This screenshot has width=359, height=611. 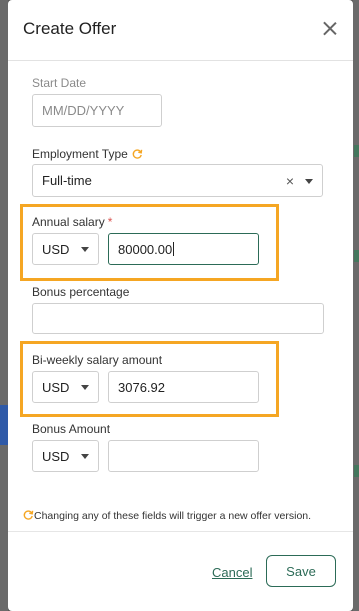 I want to click on modal-header: Create Offer, so click(x=180, y=30).